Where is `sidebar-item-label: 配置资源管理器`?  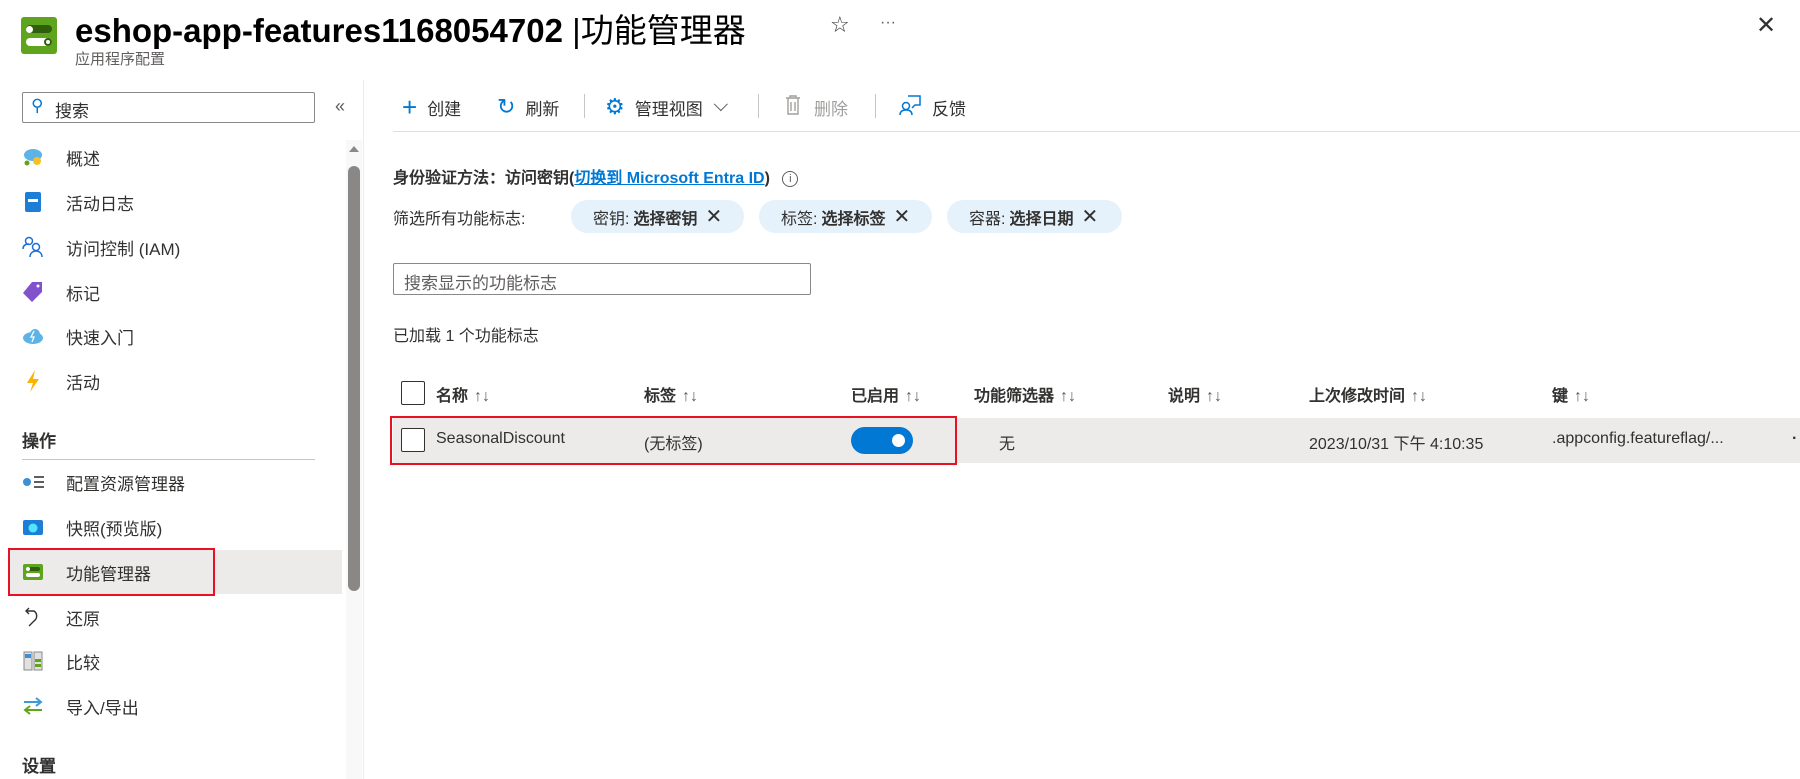 sidebar-item-label: 配置资源管理器 is located at coordinates (125, 484).